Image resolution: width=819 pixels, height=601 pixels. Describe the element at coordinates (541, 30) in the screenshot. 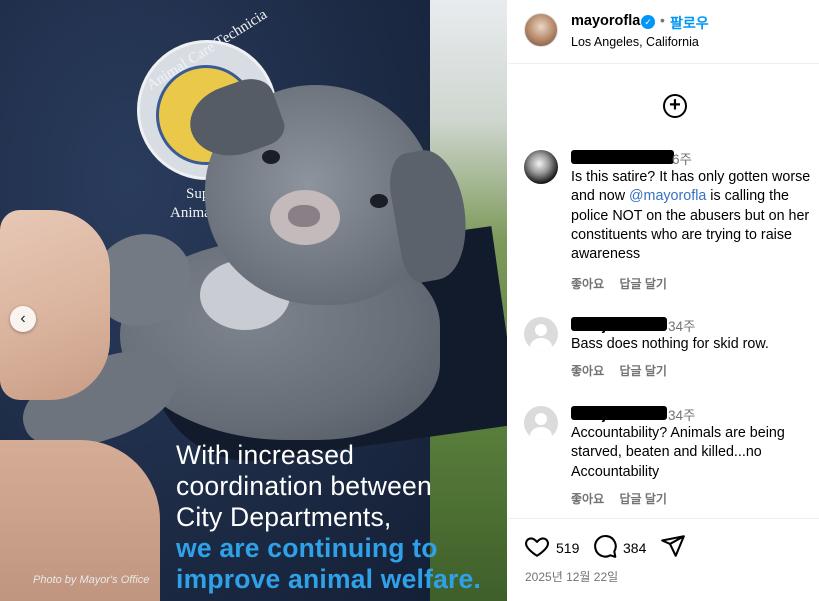

I see `author-avatar` at that location.